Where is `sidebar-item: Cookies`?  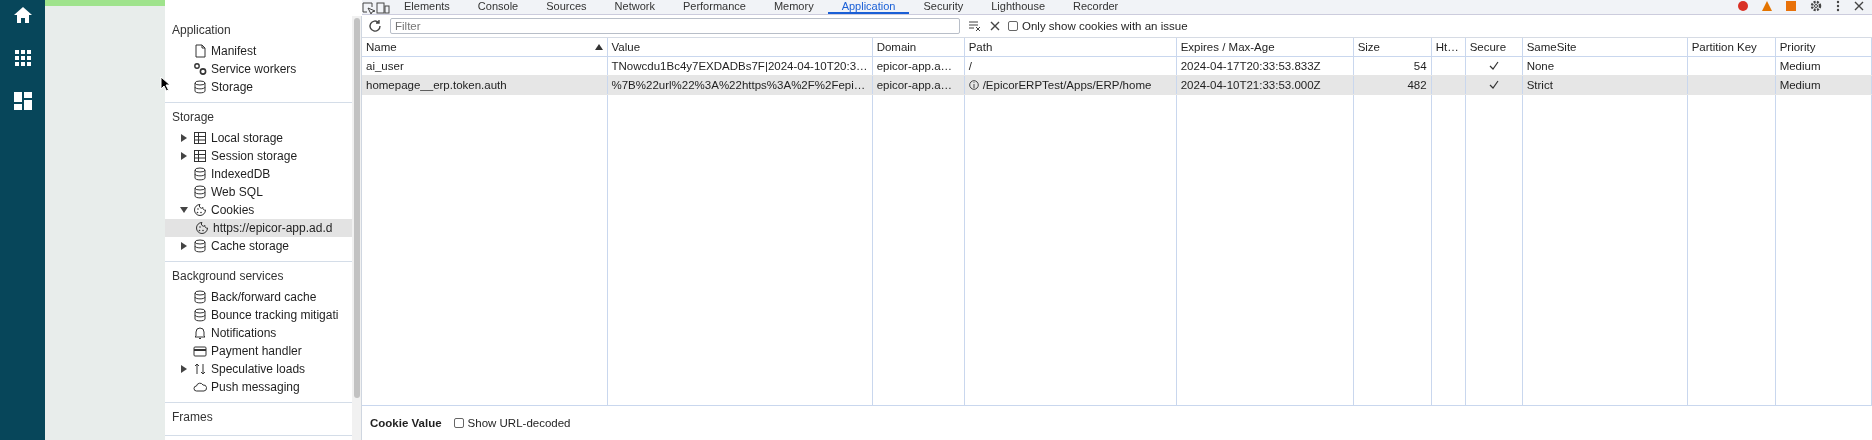
sidebar-item: Cookies is located at coordinates (258, 210).